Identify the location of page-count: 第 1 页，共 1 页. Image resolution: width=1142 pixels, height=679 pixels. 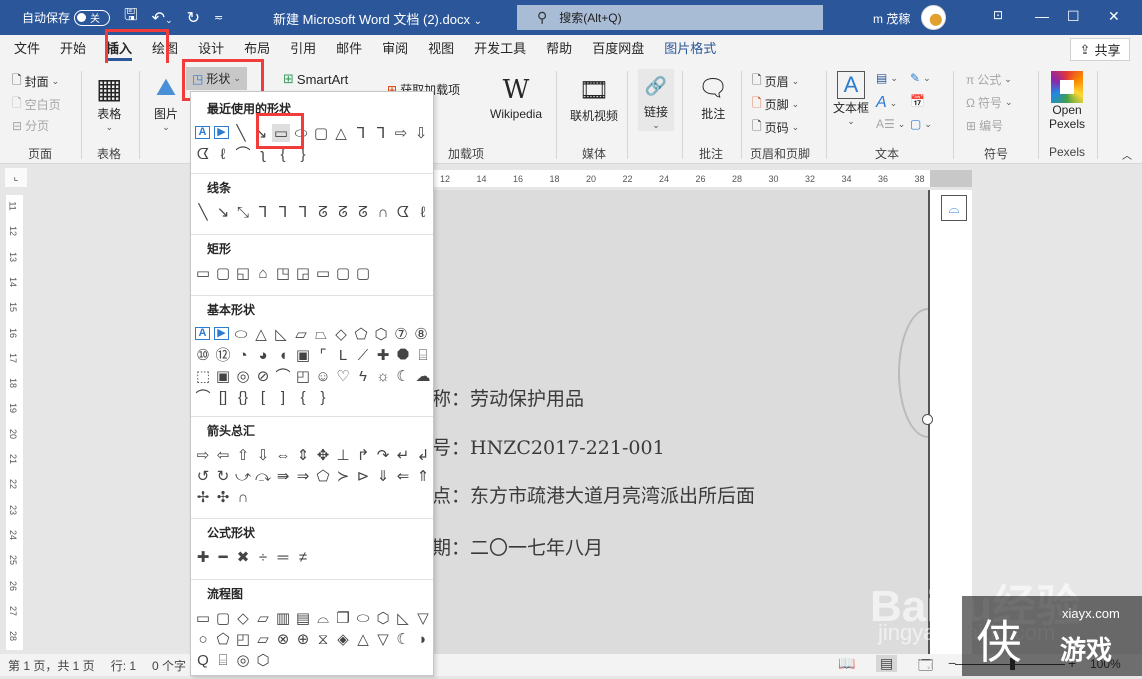
(51, 665).